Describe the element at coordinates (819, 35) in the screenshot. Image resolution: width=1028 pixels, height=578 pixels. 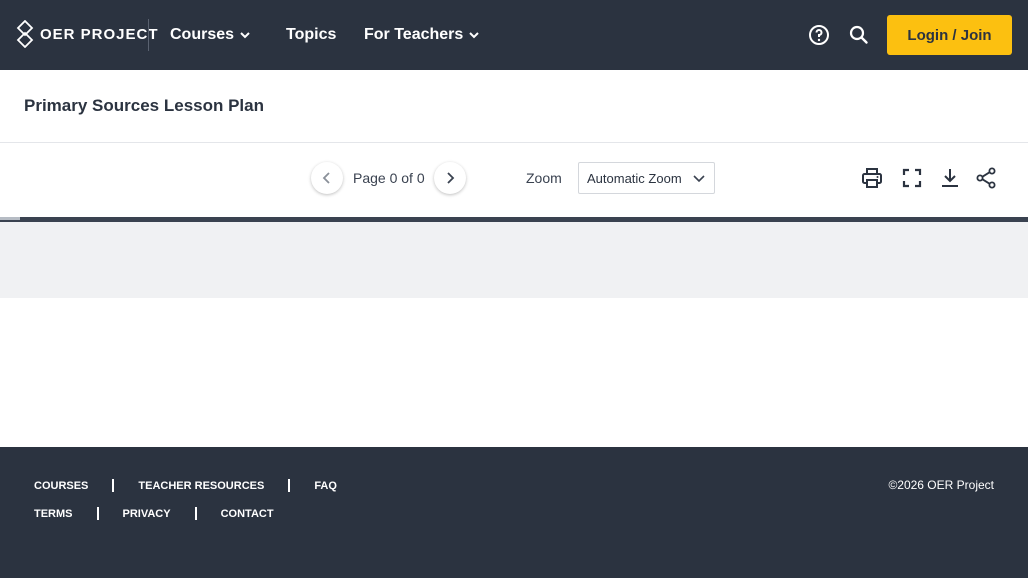
I see `help-icon` at that location.